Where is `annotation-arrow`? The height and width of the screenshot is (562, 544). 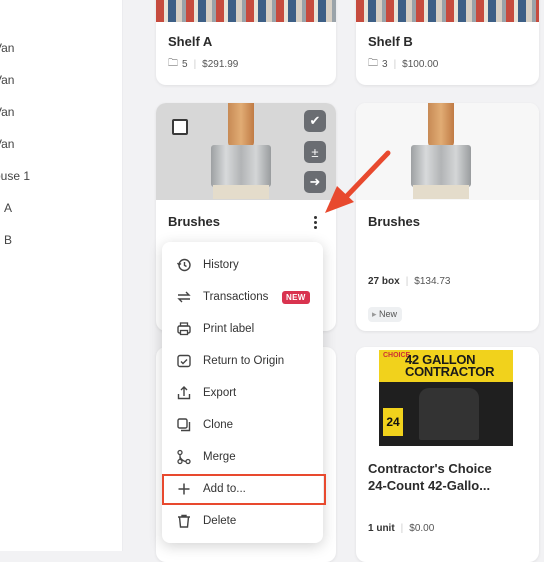 annotation-arrow is located at coordinates (358, 181).